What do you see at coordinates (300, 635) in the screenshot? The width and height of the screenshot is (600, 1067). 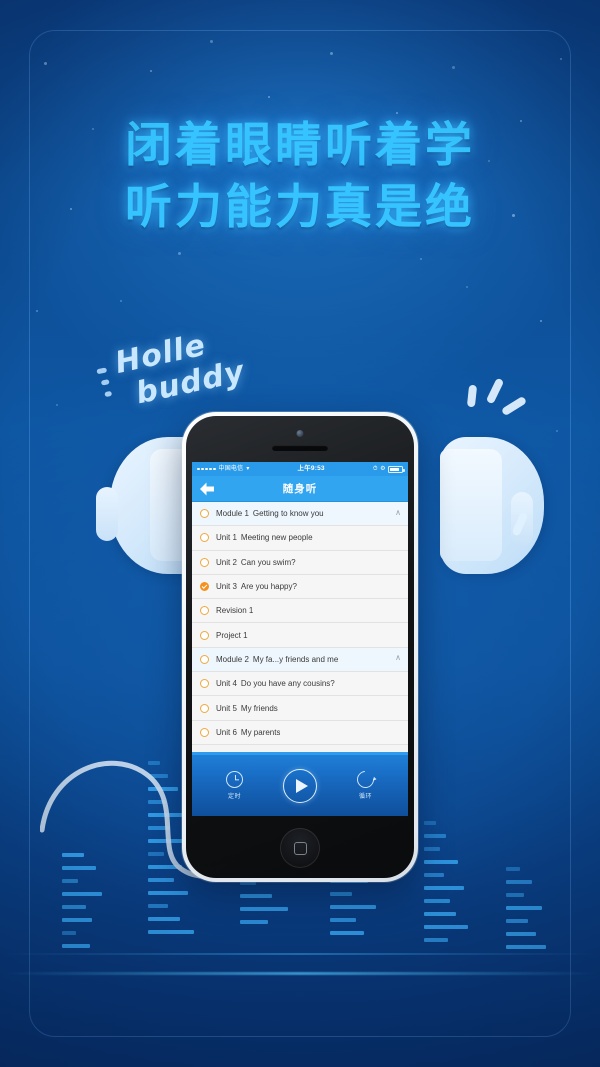 I see `unit-row: Project 1` at bounding box center [300, 635].